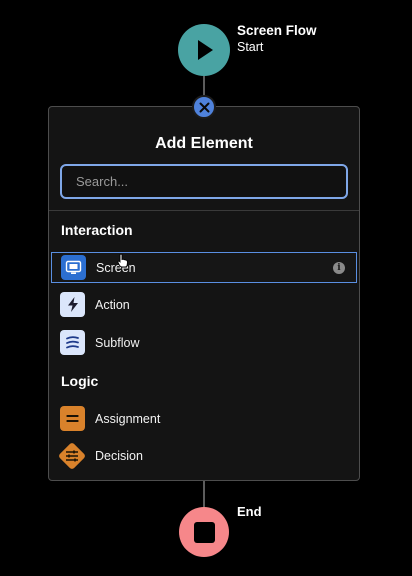 Image resolution: width=412 pixels, height=576 pixels. What do you see at coordinates (204, 210) in the screenshot?
I see `panel-divider` at bounding box center [204, 210].